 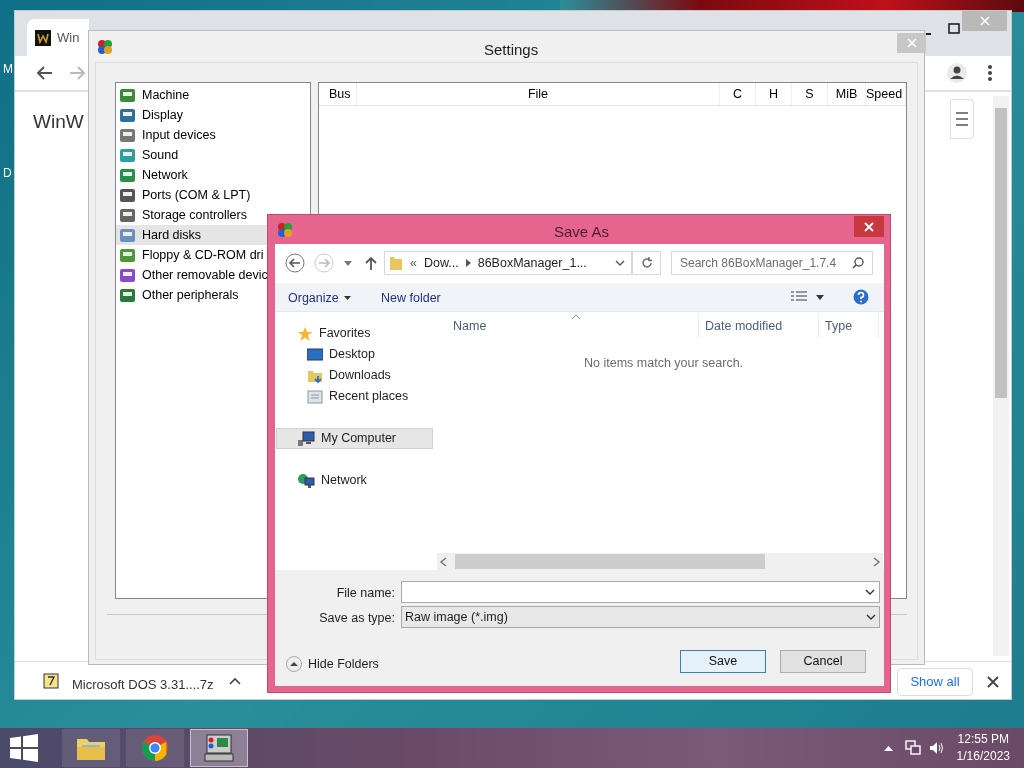 I want to click on page-heading: WinW, so click(x=58, y=122).